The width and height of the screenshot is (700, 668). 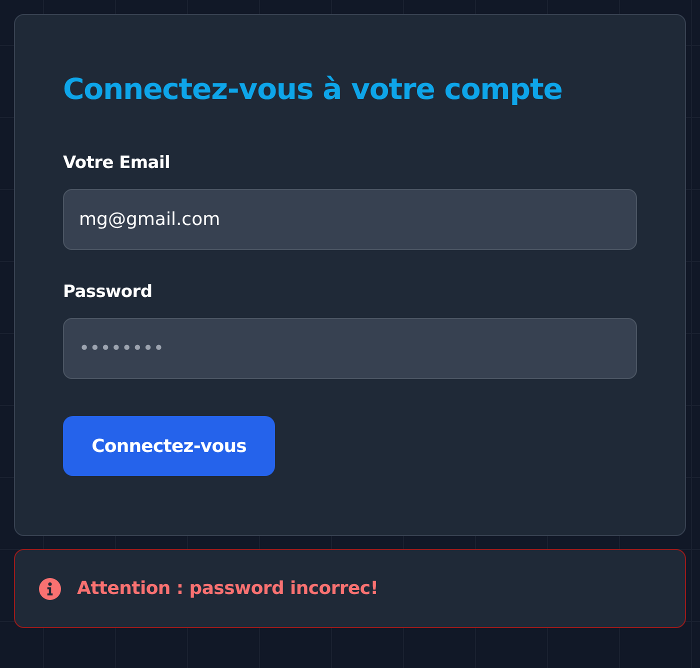 What do you see at coordinates (350, 219) in the screenshot?
I see `email-field: mg@gmail.com` at bounding box center [350, 219].